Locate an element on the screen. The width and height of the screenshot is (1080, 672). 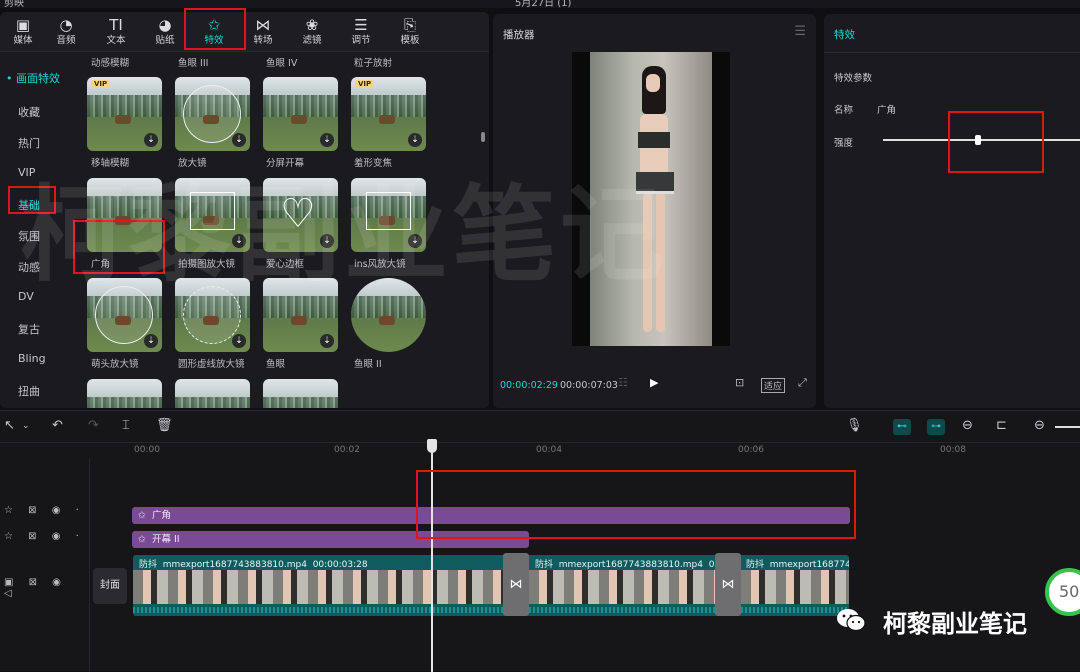
effect-caption: 萌头放大镜 is located at coordinates (115, 364).